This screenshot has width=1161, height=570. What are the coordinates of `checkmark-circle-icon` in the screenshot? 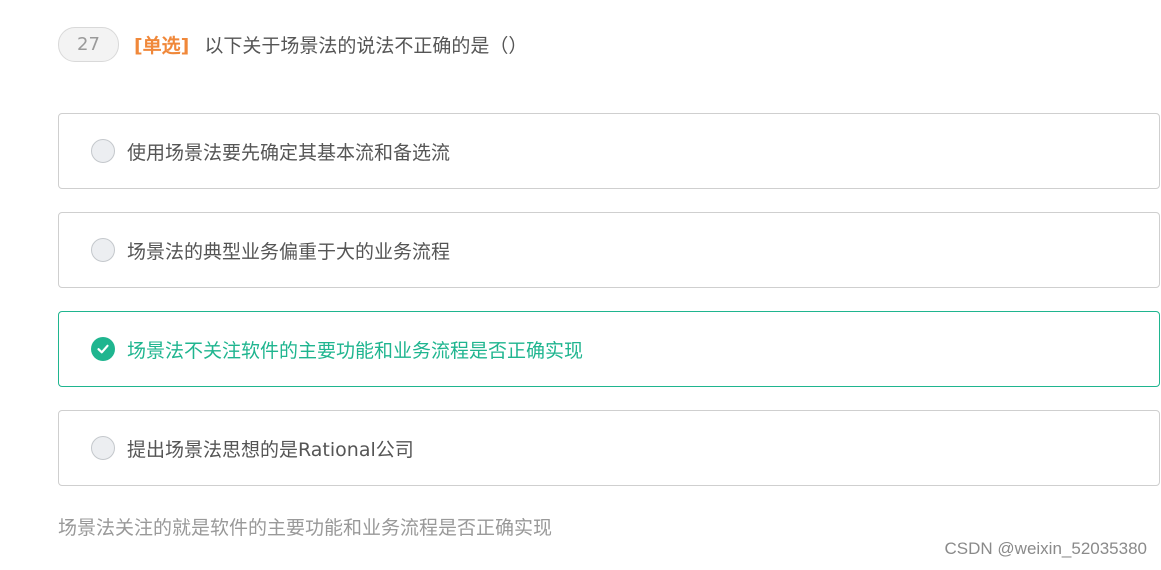 It's located at (103, 349).